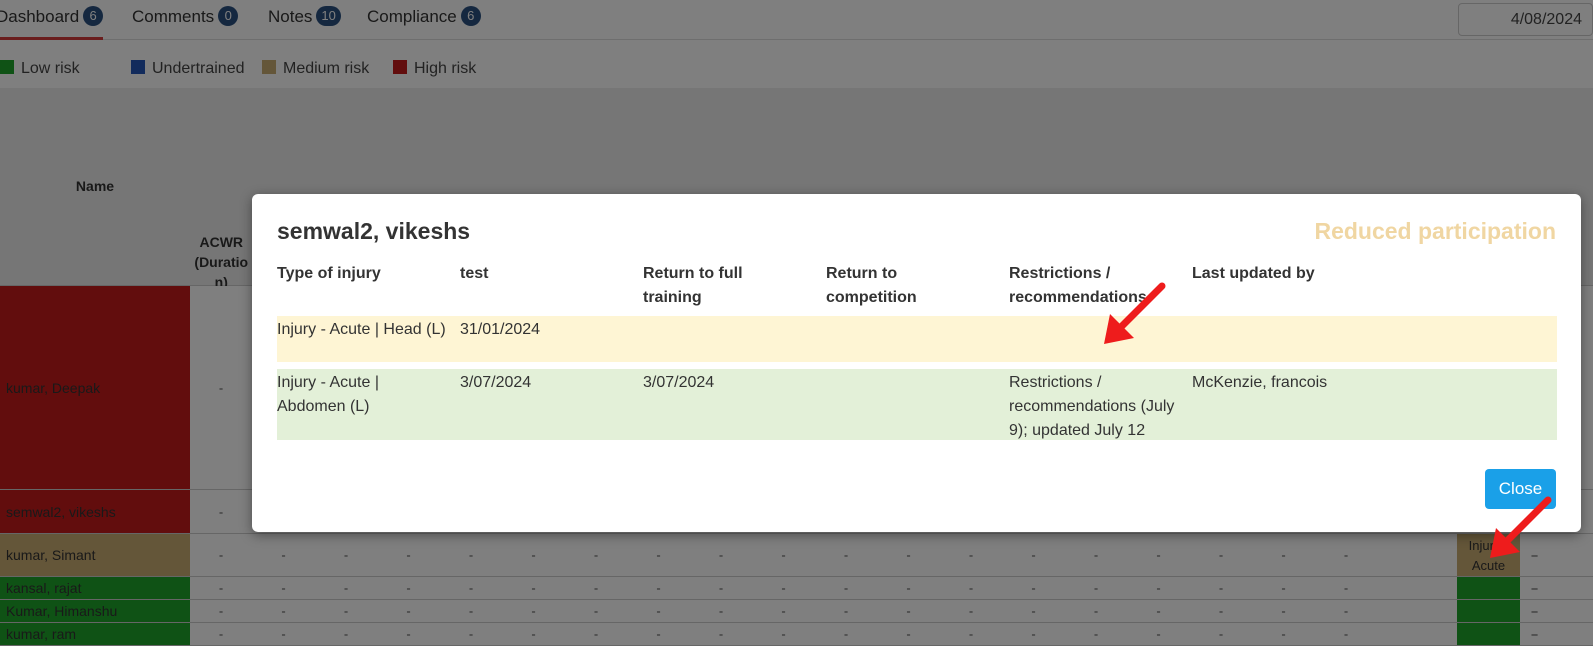  Describe the element at coordinates (500, 329) in the screenshot. I see `cell-test: 31/01/2024` at that location.